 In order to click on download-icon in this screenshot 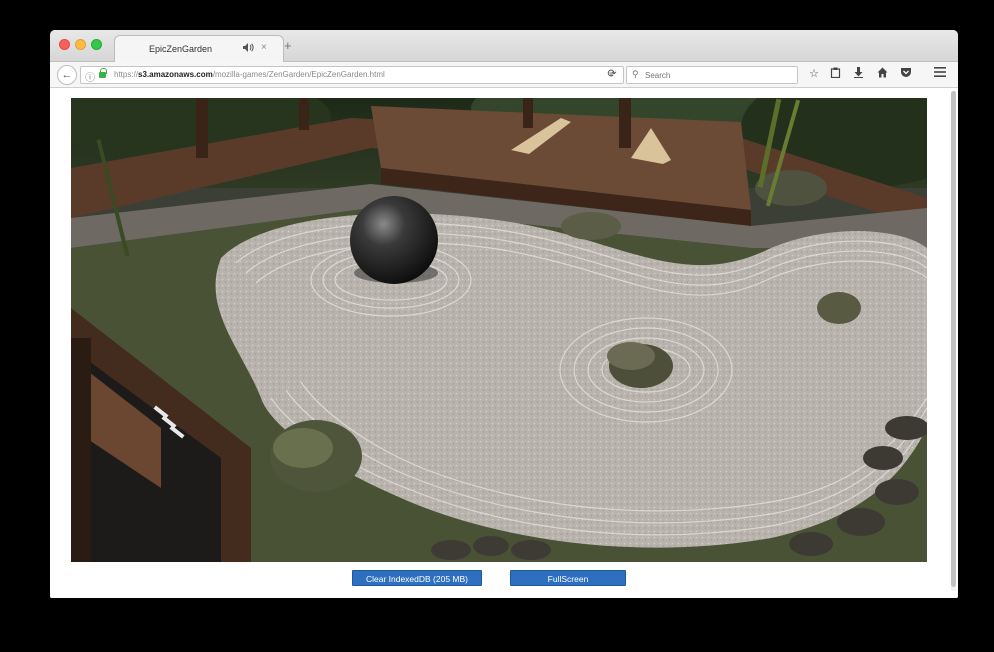, I will do `click(858, 74)`.